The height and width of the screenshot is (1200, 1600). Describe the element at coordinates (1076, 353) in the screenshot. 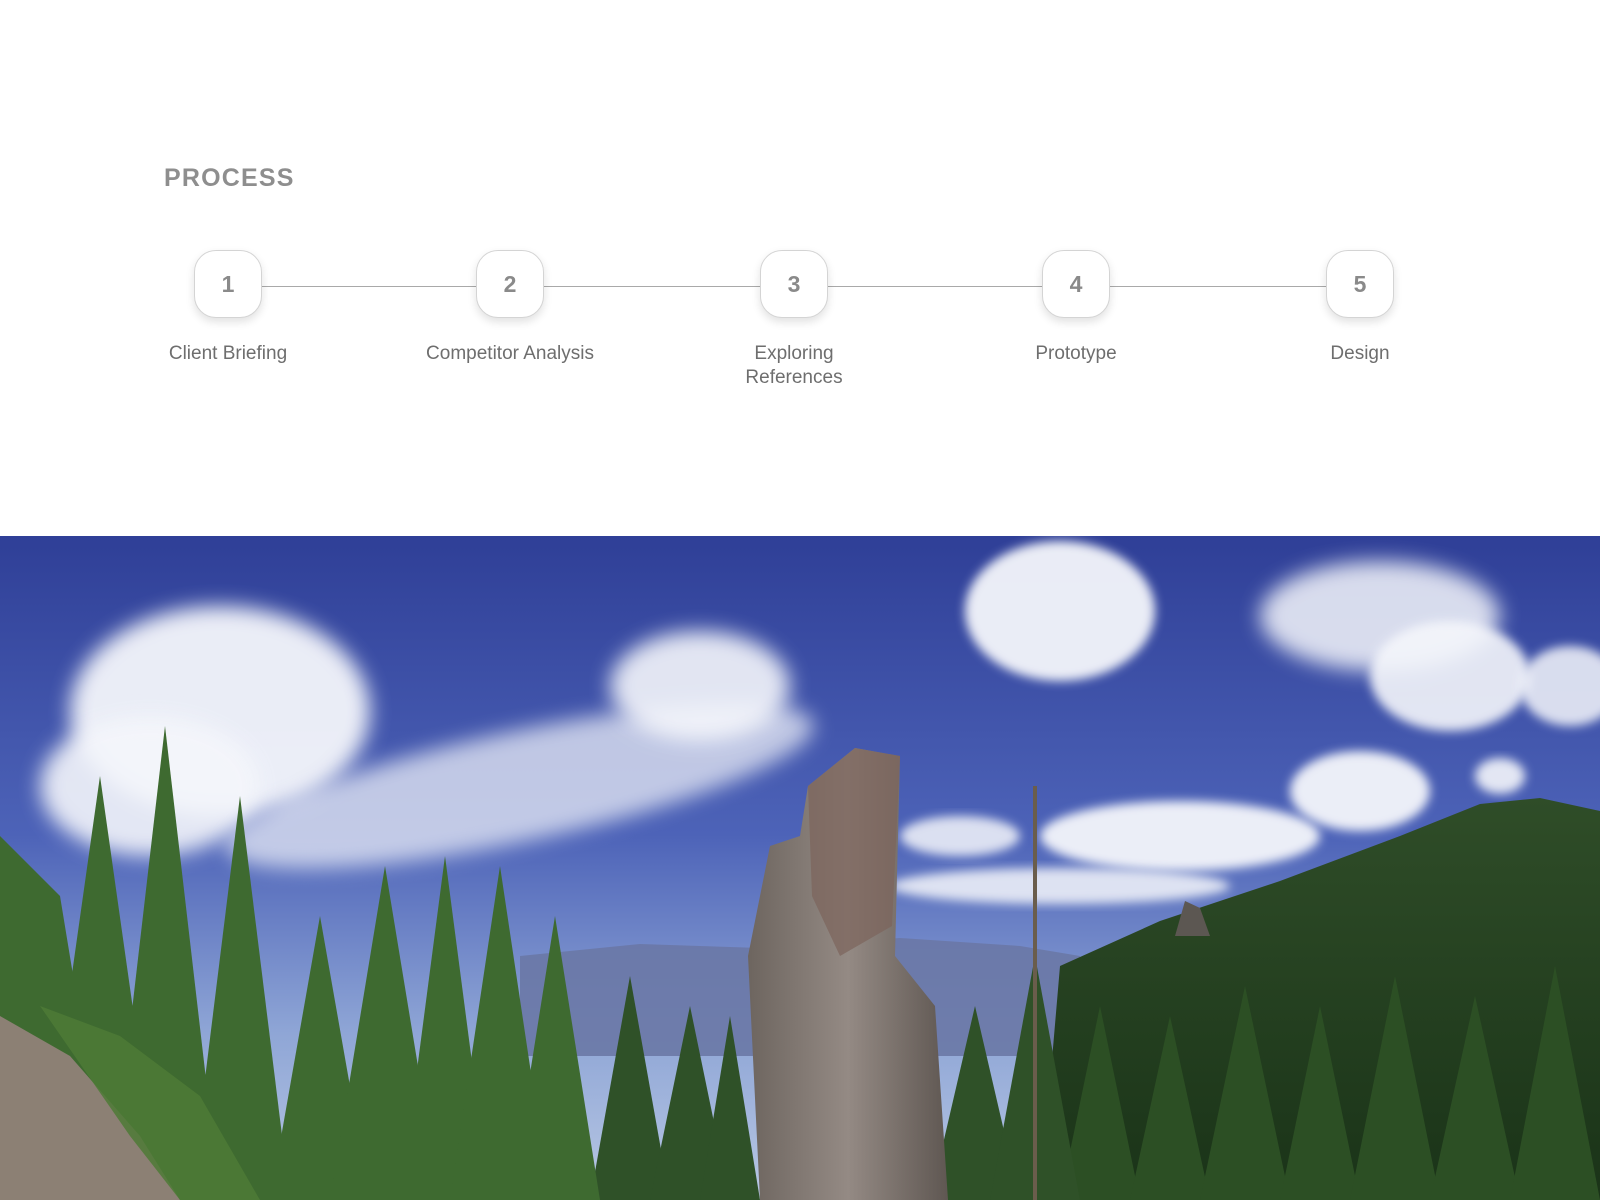

I see `step-label-4: Prototype` at that location.